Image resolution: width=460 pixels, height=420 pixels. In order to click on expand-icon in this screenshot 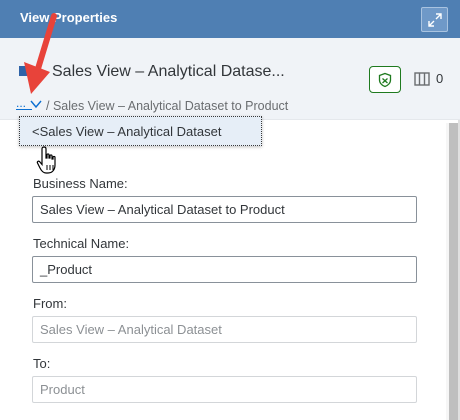, I will do `click(434, 19)`.